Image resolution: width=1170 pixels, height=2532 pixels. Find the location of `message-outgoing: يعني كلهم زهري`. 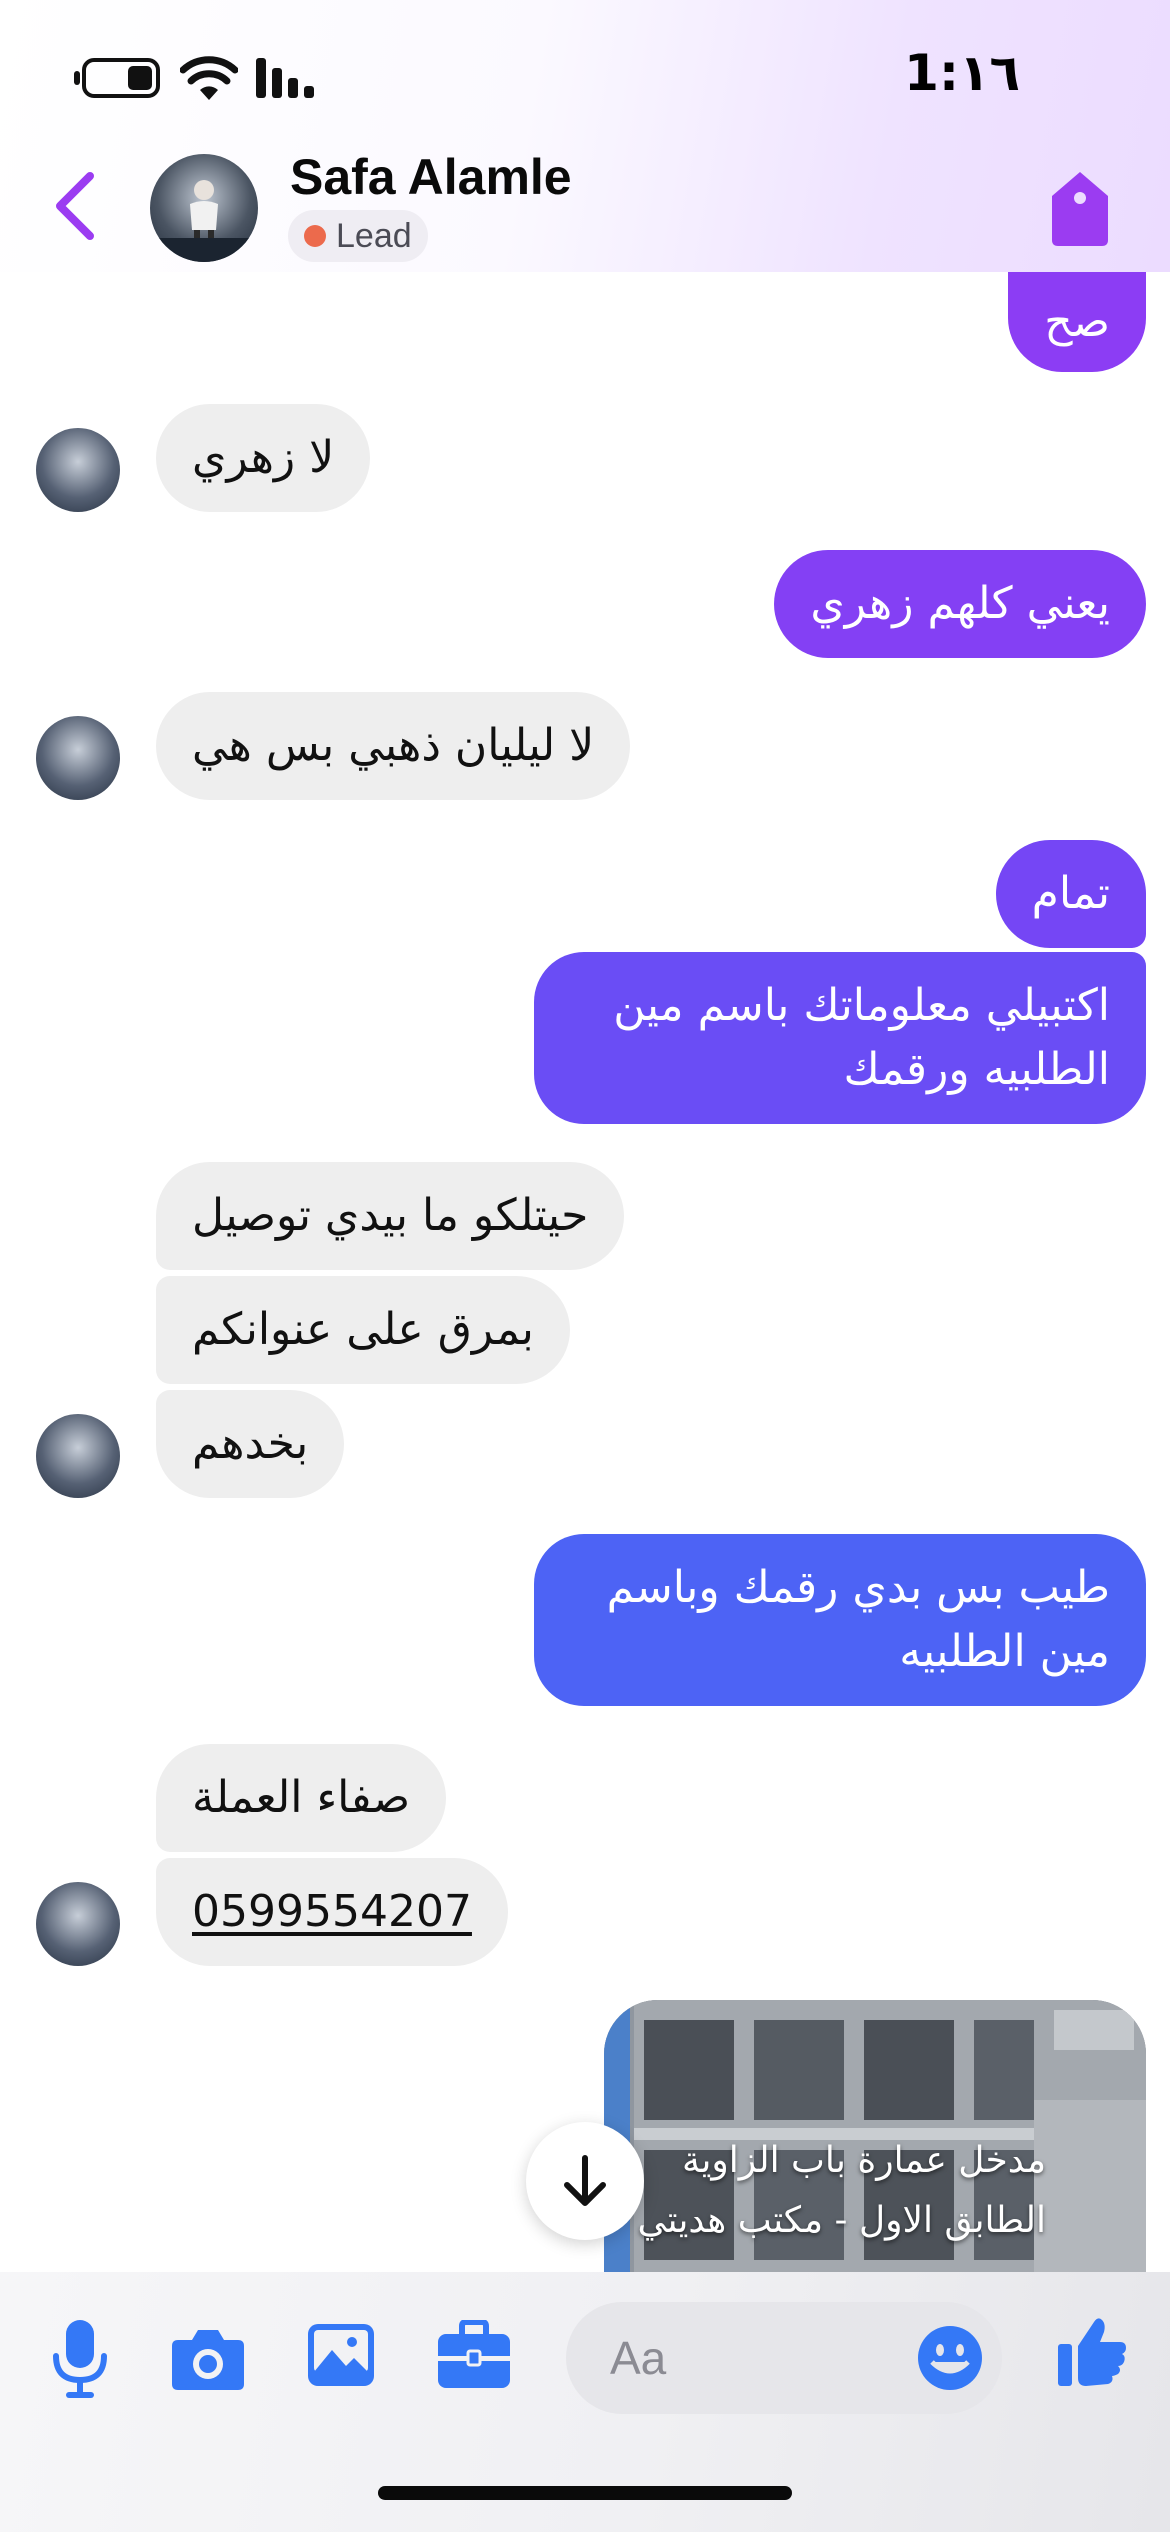

message-outgoing: يعني كلهم زهري is located at coordinates (960, 604).